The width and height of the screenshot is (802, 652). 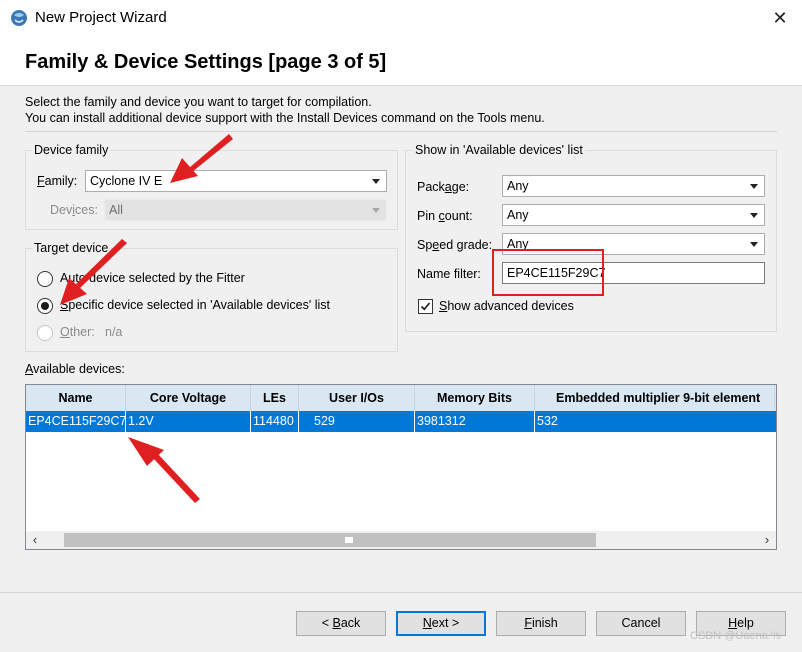 What do you see at coordinates (633, 186) in the screenshot?
I see `package-select: Any` at bounding box center [633, 186].